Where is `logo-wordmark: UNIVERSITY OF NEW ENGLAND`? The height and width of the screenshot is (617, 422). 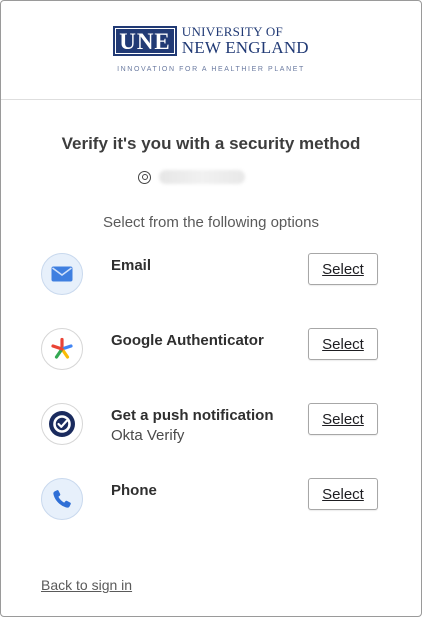 logo-wordmark: UNIVERSITY OF NEW ENGLAND is located at coordinates (245, 40).